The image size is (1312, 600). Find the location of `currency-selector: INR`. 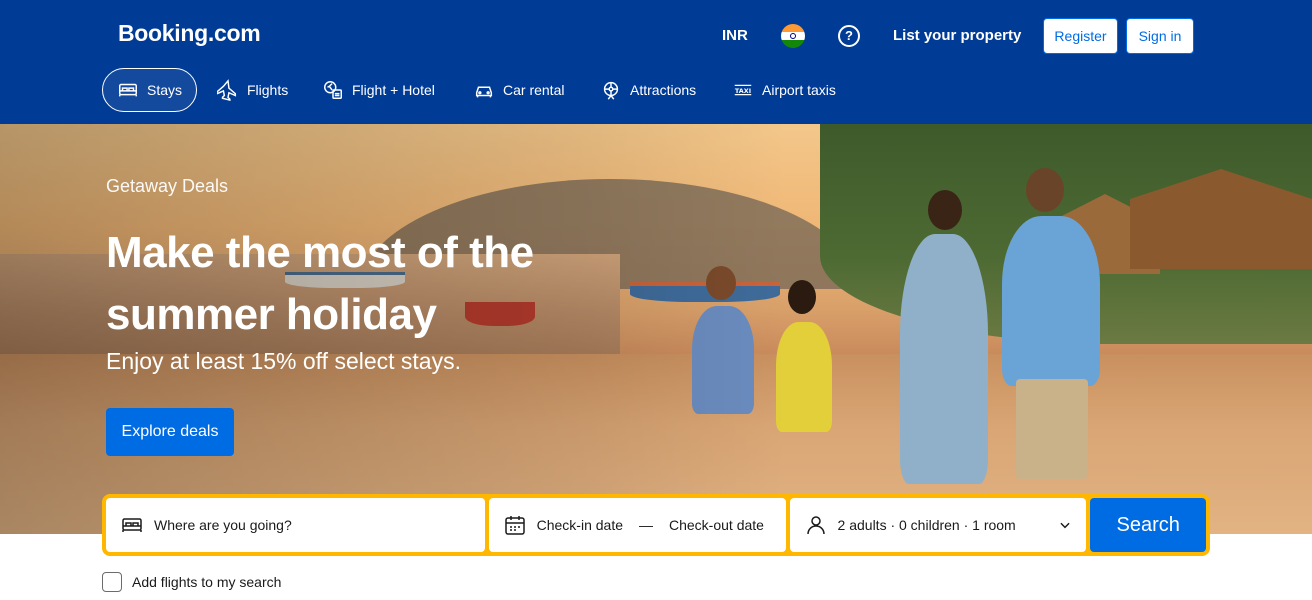

currency-selector: INR is located at coordinates (735, 35).